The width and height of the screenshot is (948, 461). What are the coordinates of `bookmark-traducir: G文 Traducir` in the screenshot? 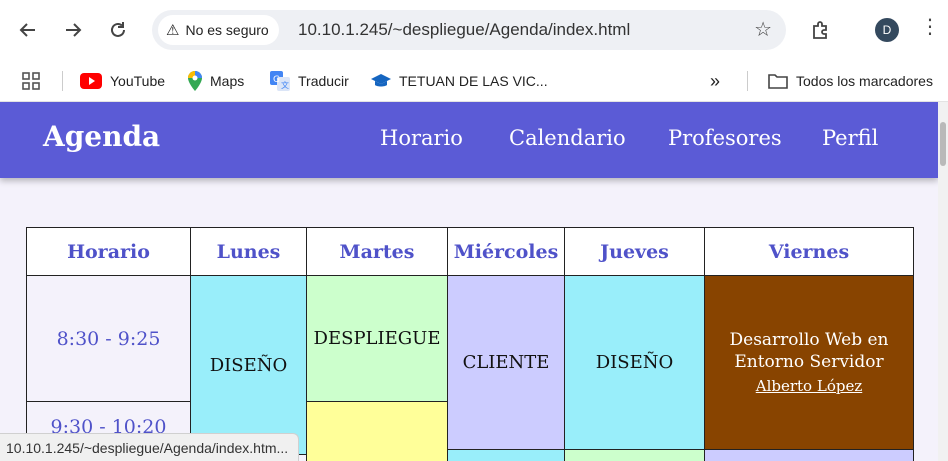 It's located at (309, 81).